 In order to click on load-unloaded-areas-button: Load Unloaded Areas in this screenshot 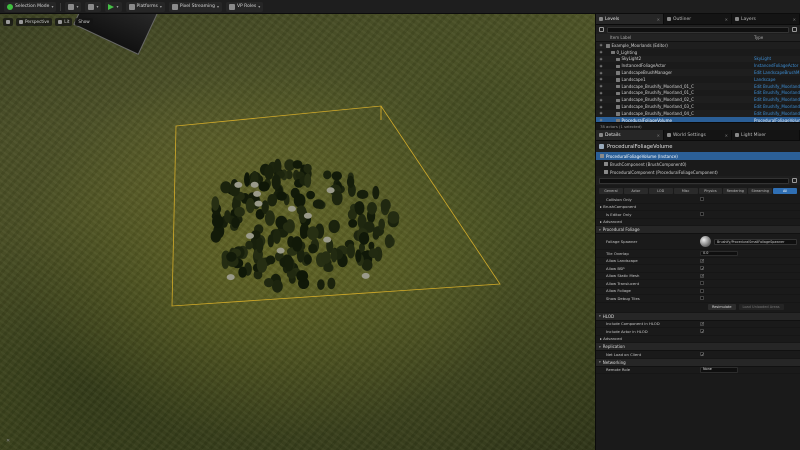, I will do `click(761, 307)`.